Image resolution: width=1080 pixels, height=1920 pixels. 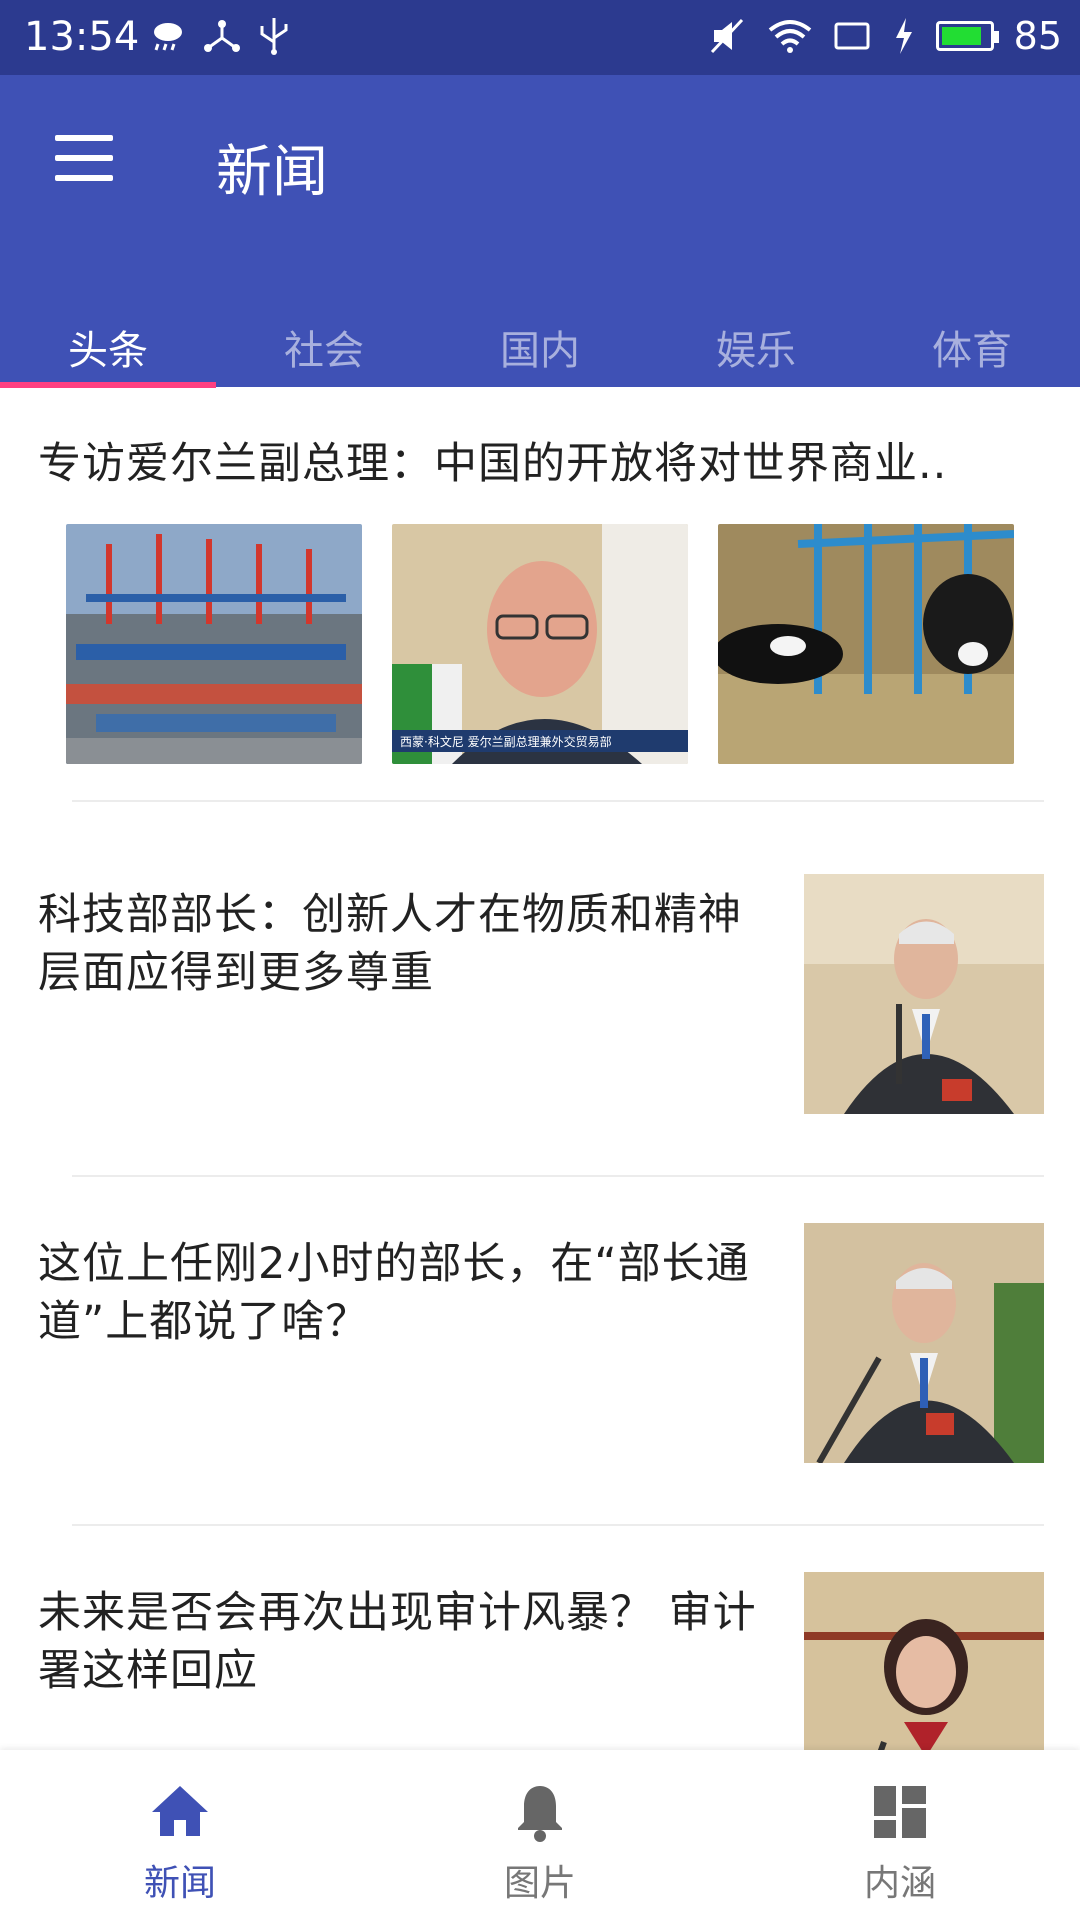 I want to click on tab-society: 社会, so click(x=324, y=333).